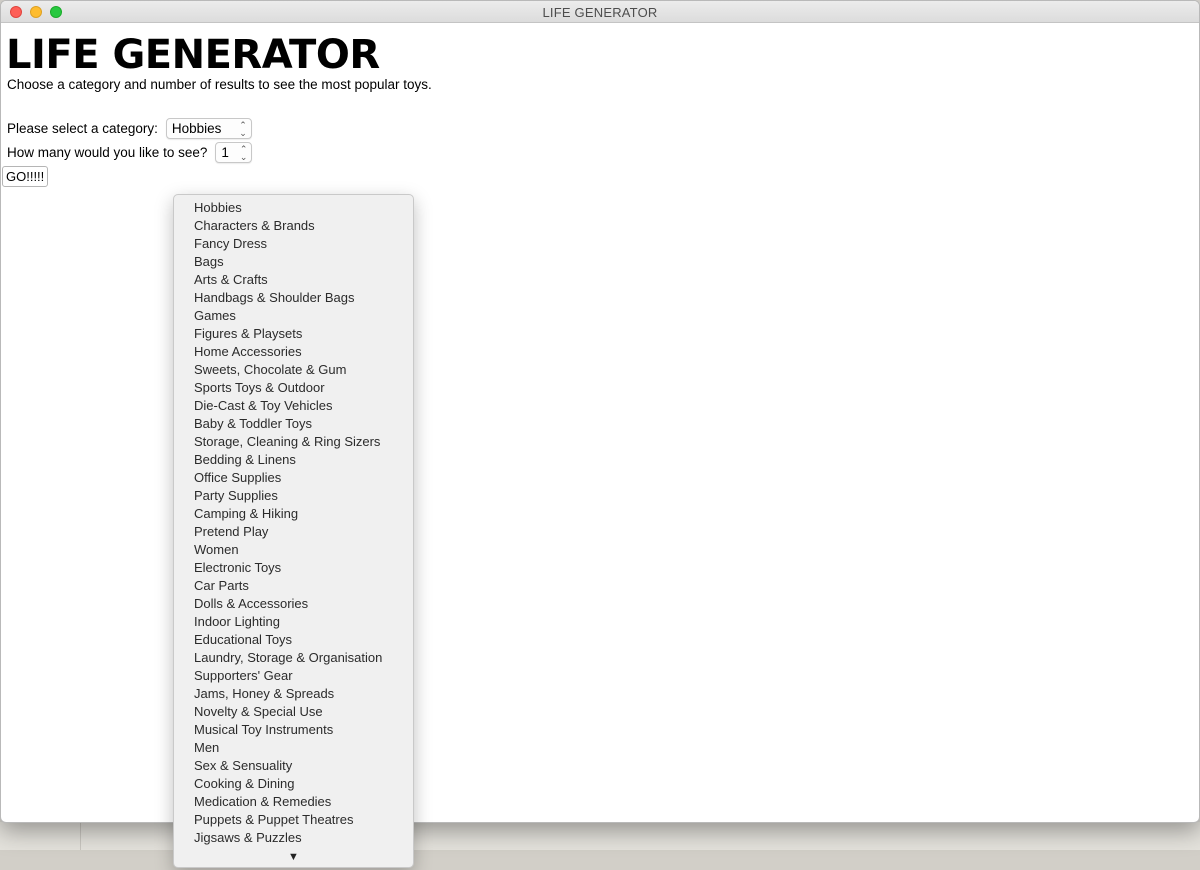 The image size is (1200, 870). I want to click on desktop-divider, so click(80, 836).